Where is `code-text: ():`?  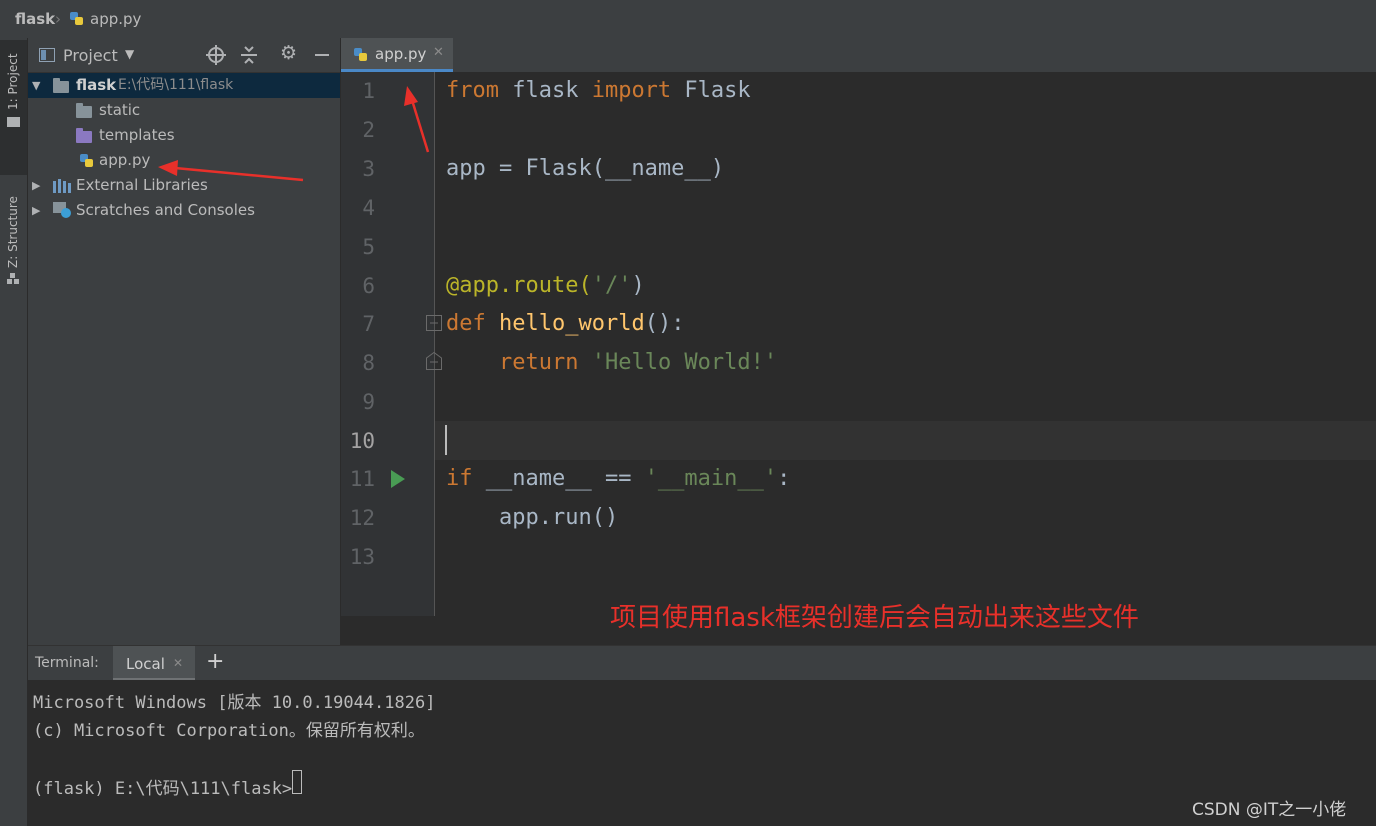 code-text: (): is located at coordinates (664, 323).